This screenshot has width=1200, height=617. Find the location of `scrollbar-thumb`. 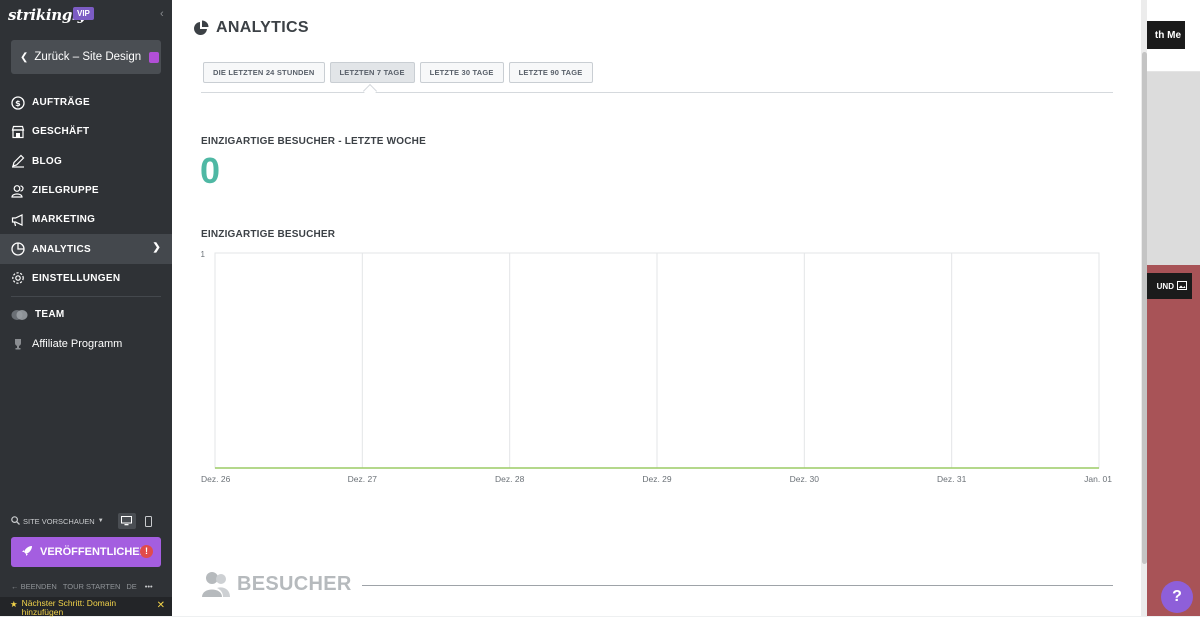

scrollbar-thumb is located at coordinates (1144, 308).